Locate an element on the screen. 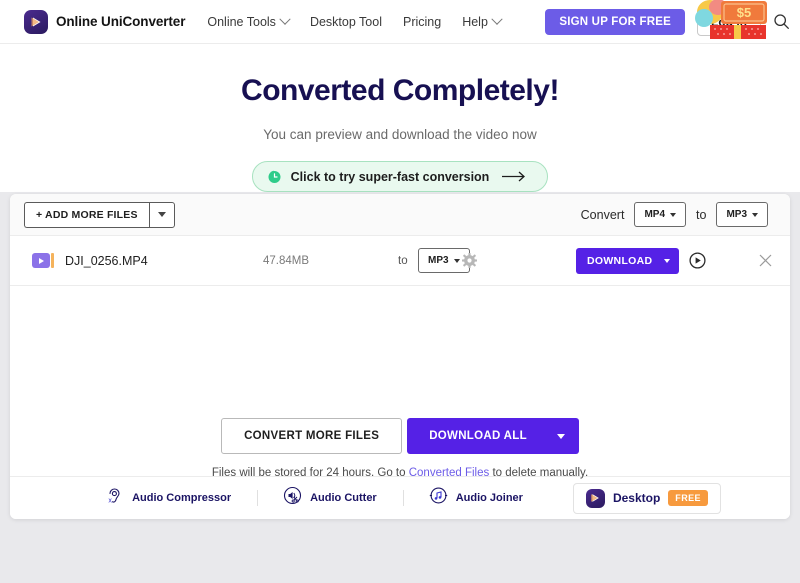 The width and height of the screenshot is (800, 583). row-to-label: to is located at coordinates (403, 260).